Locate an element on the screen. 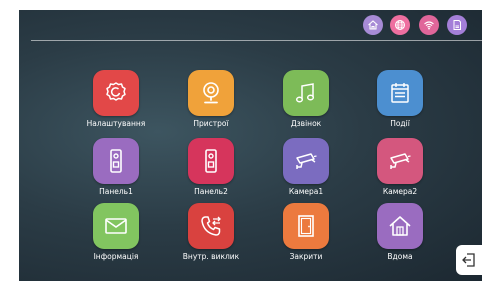 The image size is (482, 281). app-at-home: Вдома is located at coordinates (400, 234).